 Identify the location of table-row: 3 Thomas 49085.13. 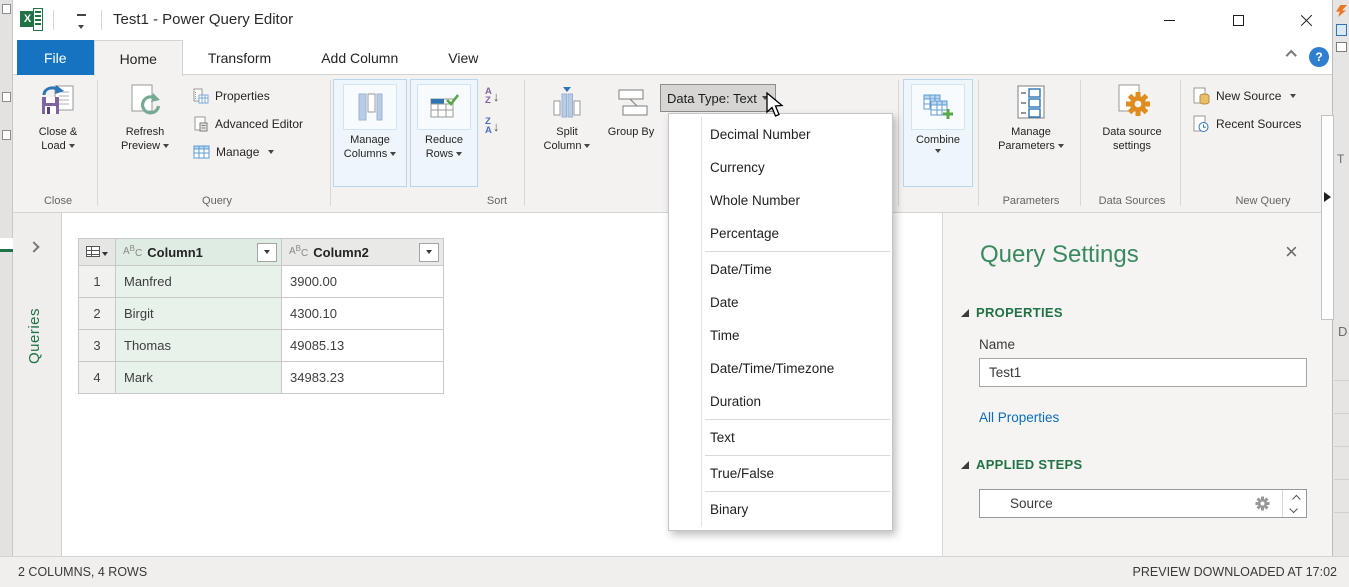
(261, 345).